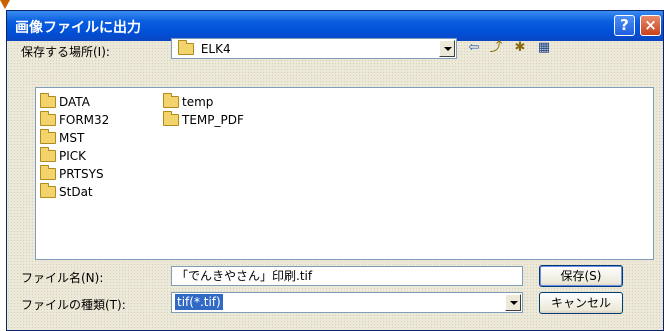  What do you see at coordinates (199, 302) in the screenshot?
I see `filetype-value: tif(*.tif)` at bounding box center [199, 302].